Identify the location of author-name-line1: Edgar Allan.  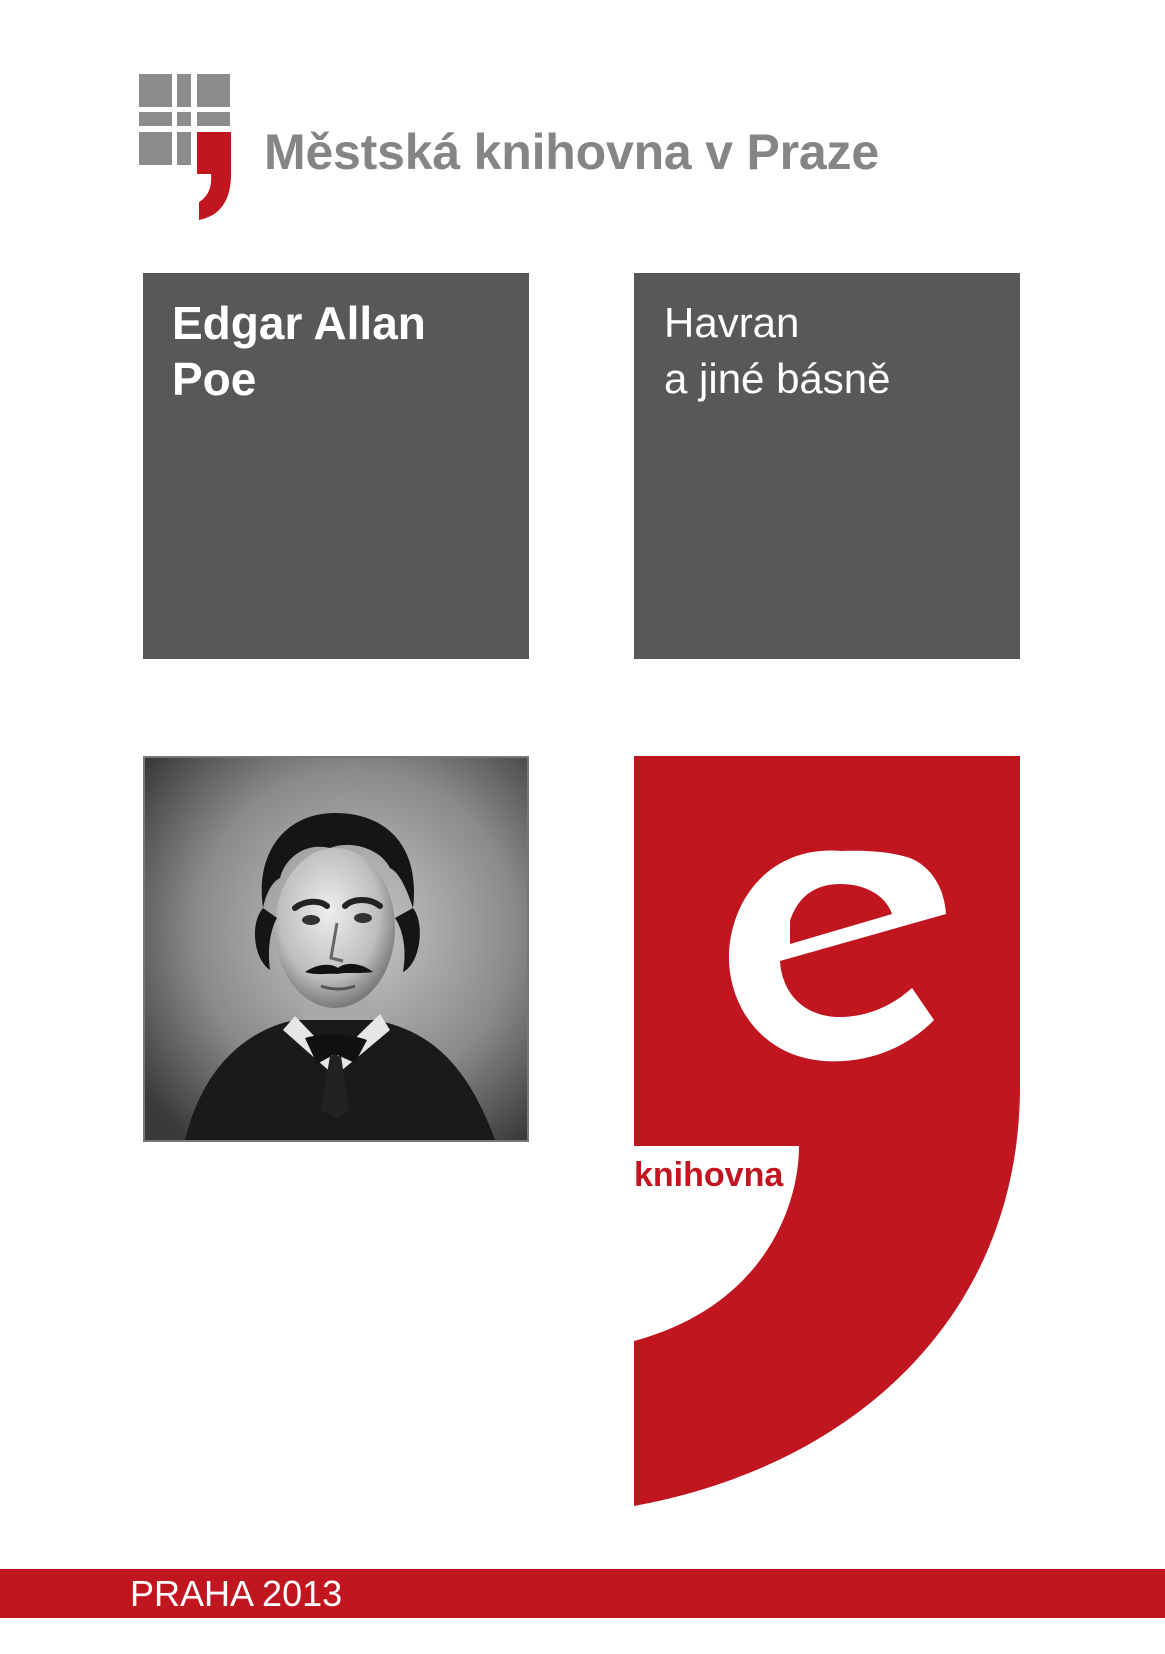
(299, 323).